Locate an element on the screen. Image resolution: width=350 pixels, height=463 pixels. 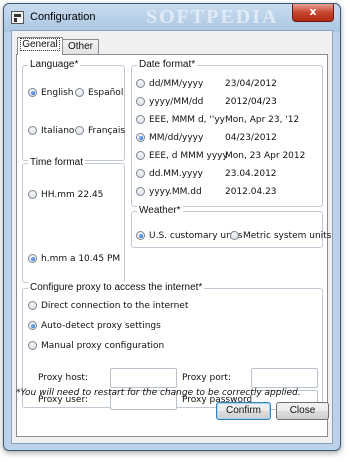
tab-other: Other is located at coordinates (80, 46).